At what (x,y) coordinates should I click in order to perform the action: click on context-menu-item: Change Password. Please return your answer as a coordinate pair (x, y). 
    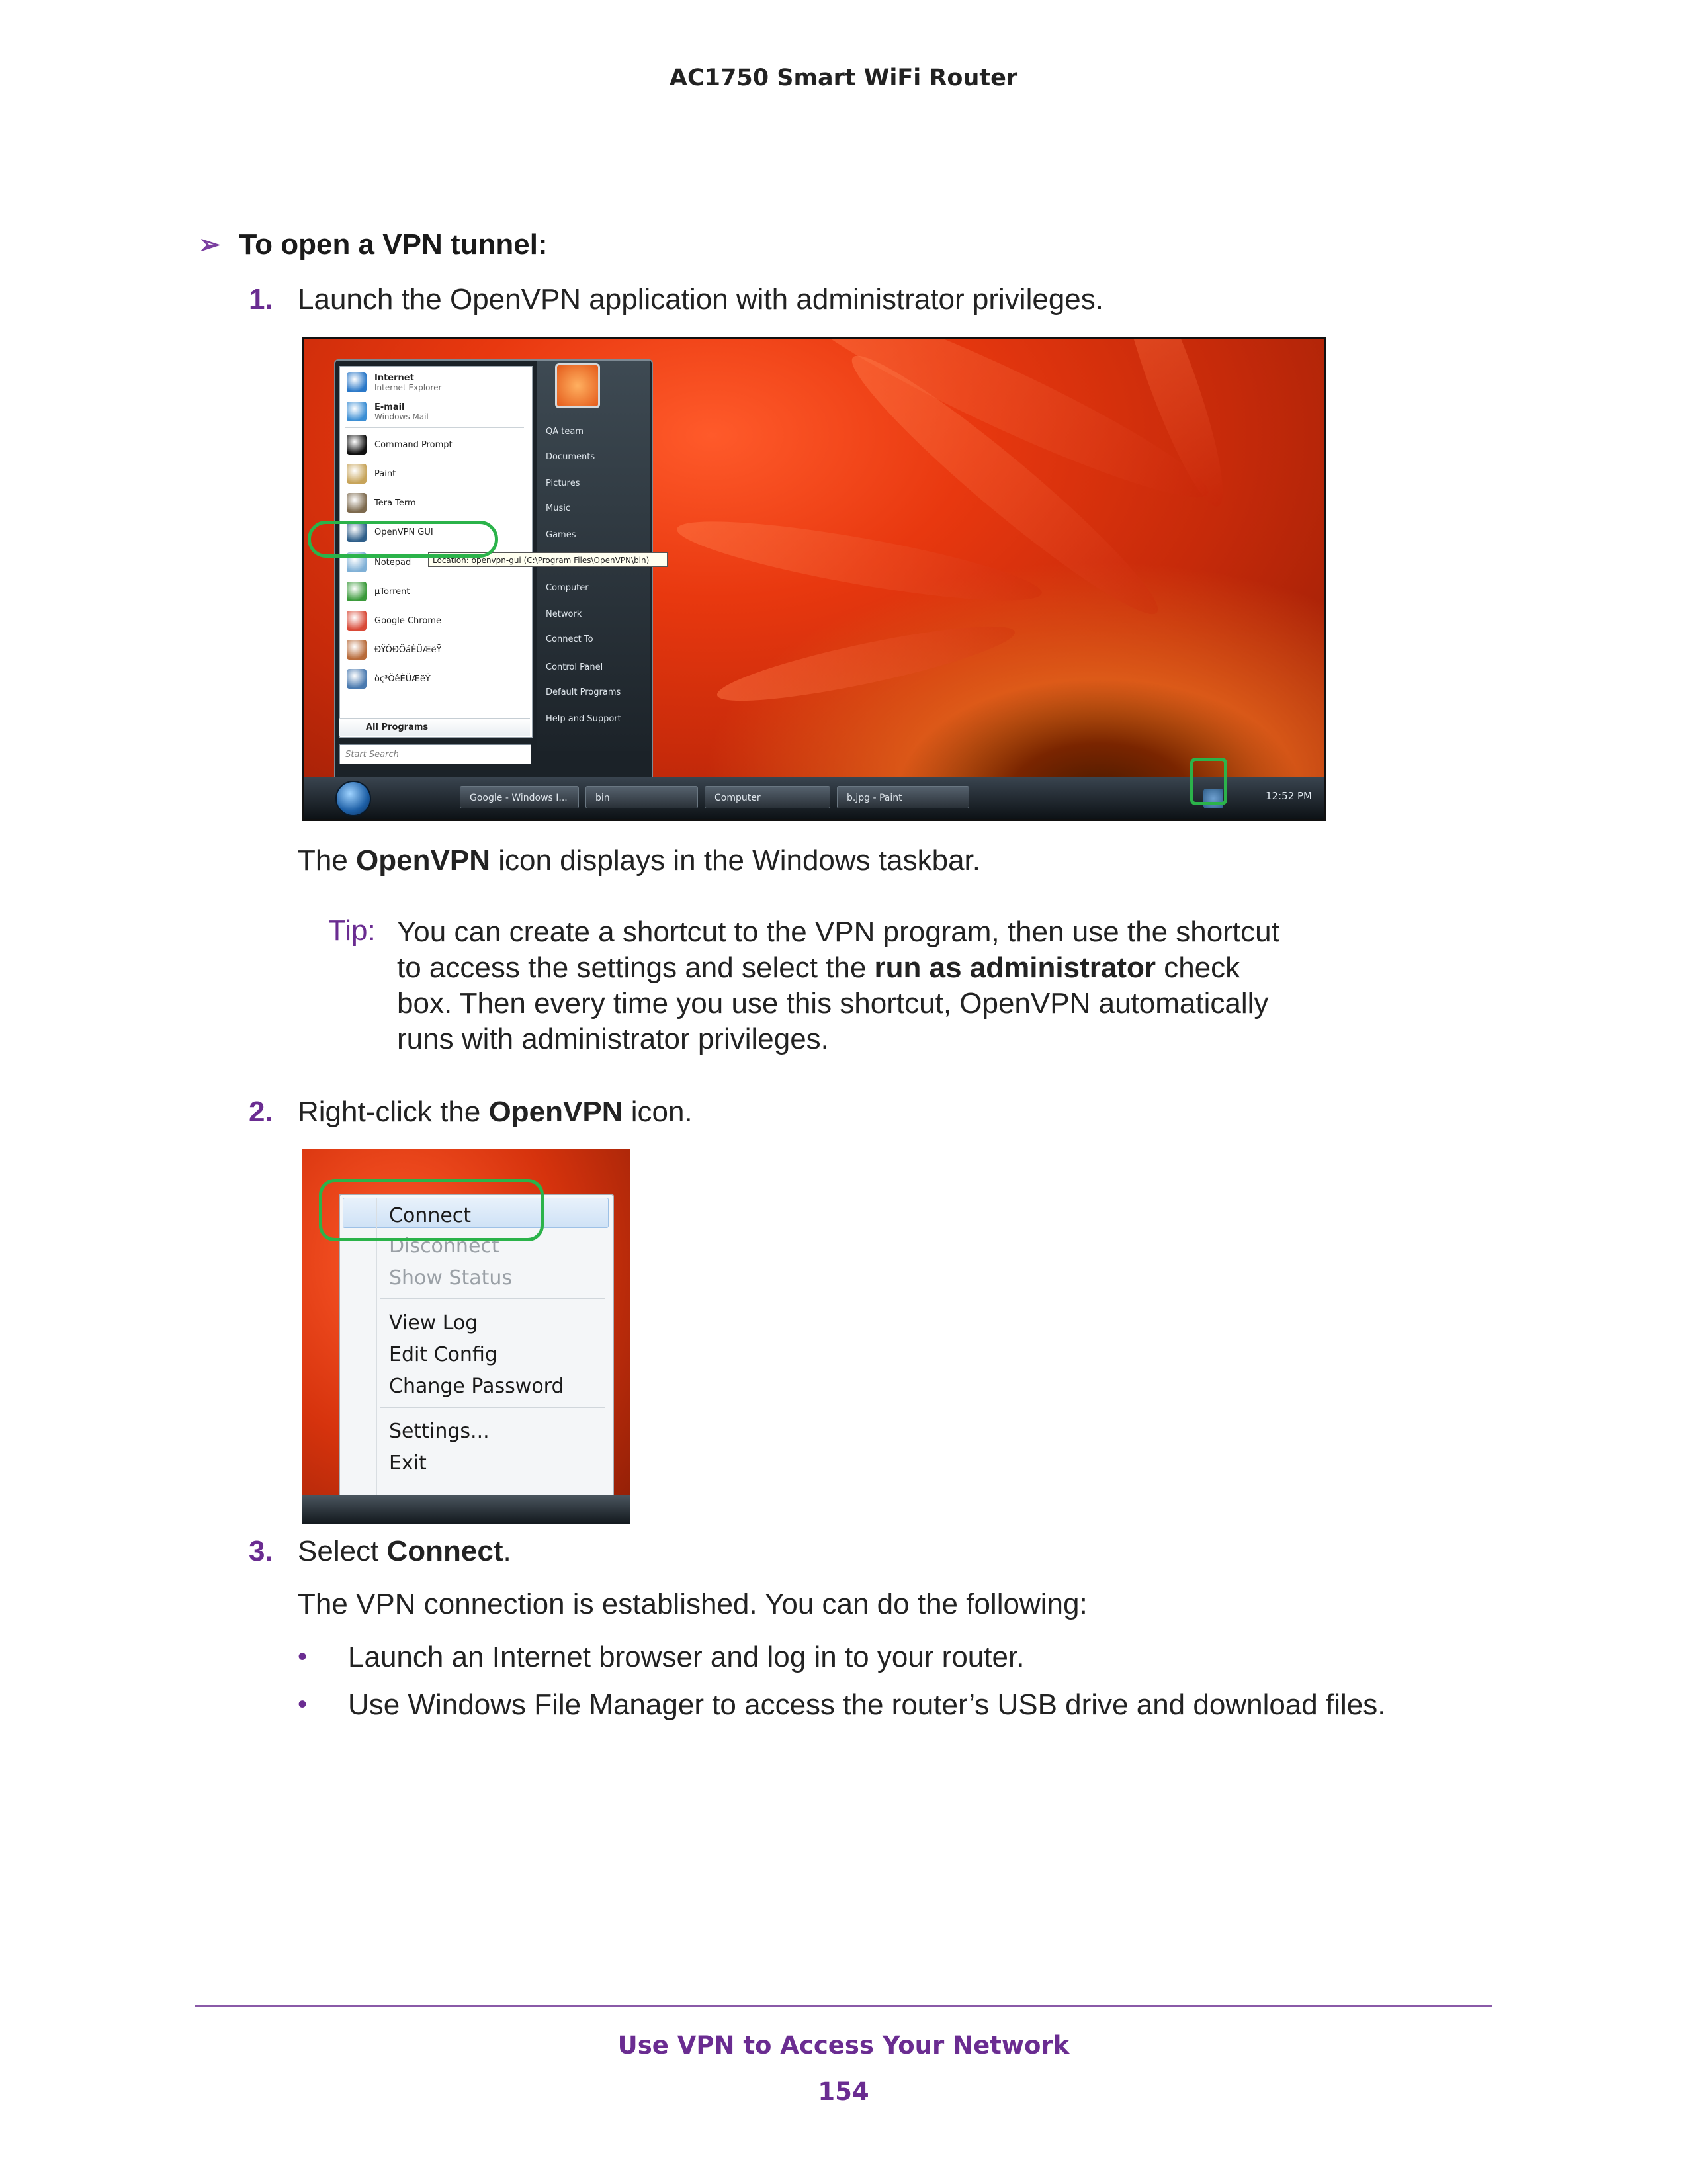
    Looking at the image, I should click on (477, 1387).